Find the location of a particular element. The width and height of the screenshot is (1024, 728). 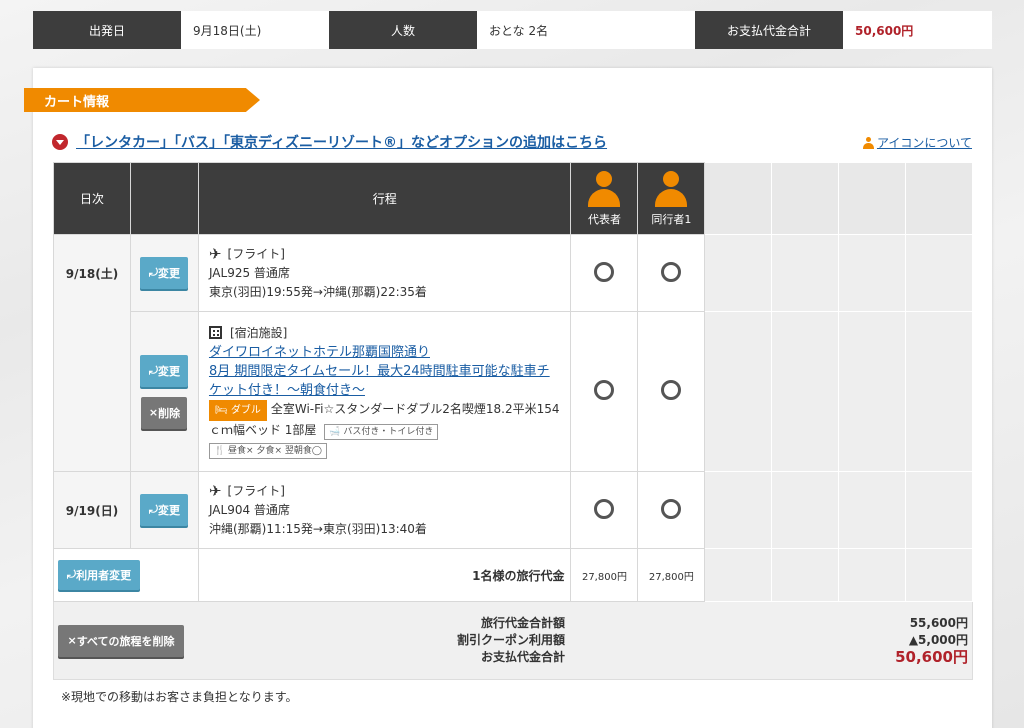

row-date: 9/18(土) is located at coordinates (92, 353).